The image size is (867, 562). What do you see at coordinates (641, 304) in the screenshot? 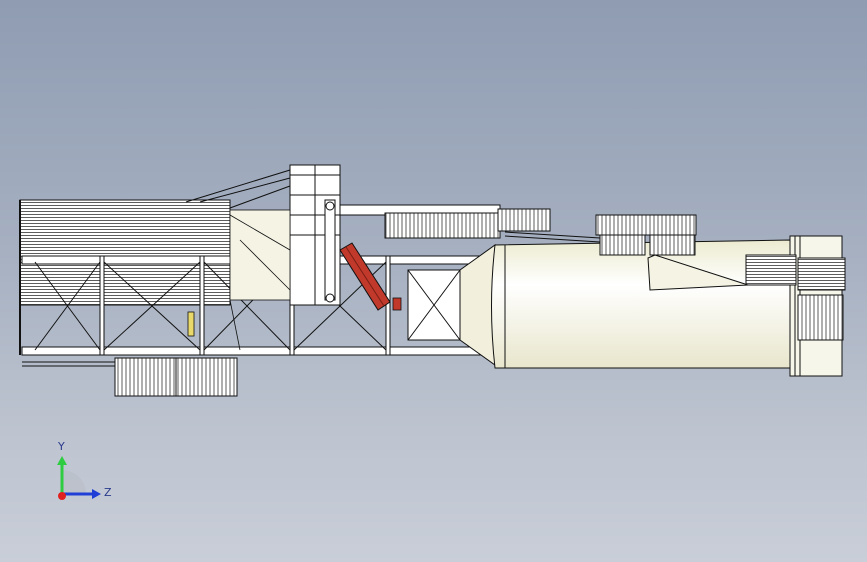
I see `main-drum` at bounding box center [641, 304].